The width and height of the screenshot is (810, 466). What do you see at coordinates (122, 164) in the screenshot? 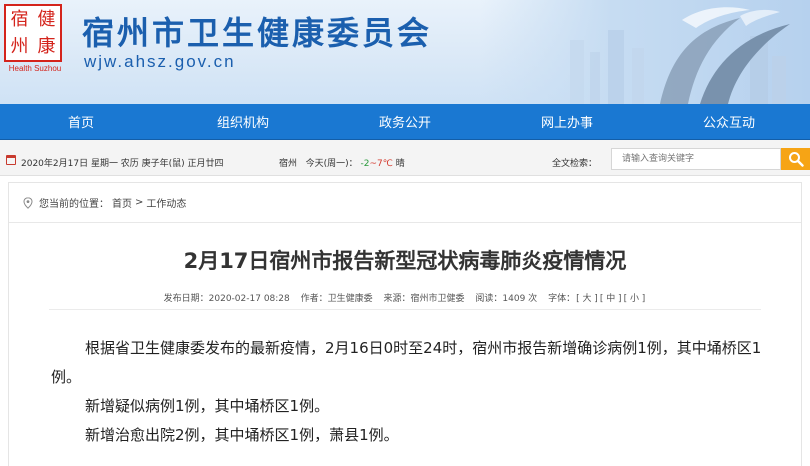
I see `current-date: 2020年2月17日 星期一 农历 庚子年(鼠) 正月廿四` at bounding box center [122, 164].